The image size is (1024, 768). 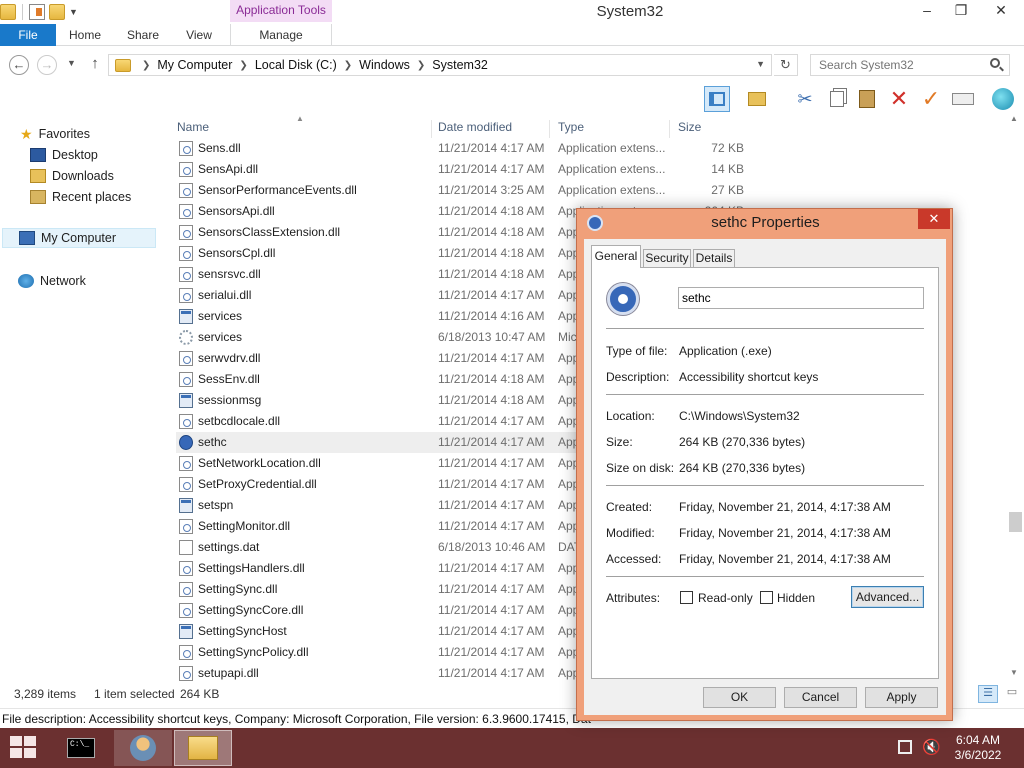 What do you see at coordinates (281, 35) in the screenshot?
I see `tab-manage: Manage` at bounding box center [281, 35].